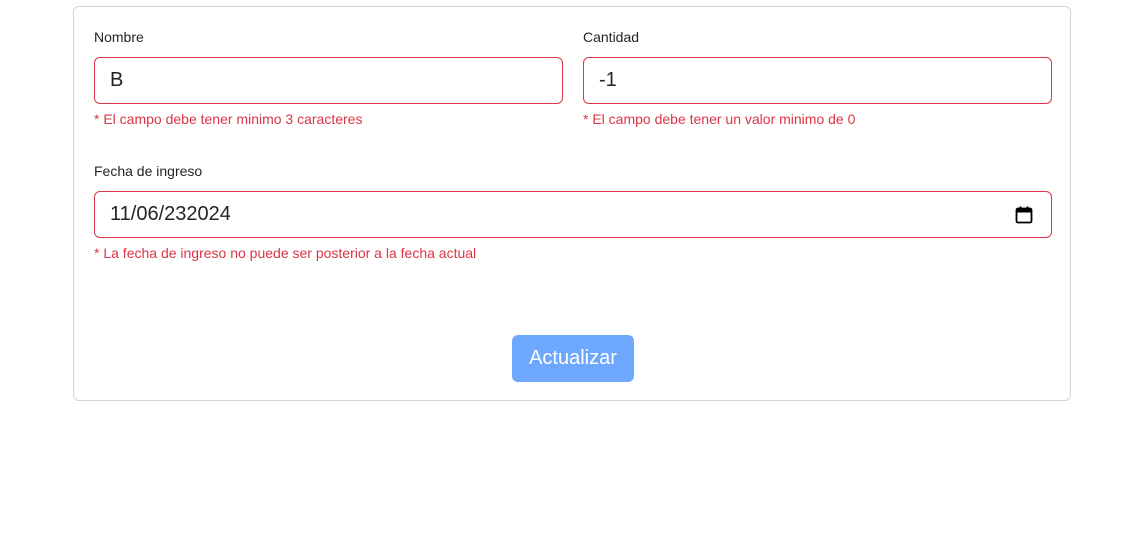 Image resolution: width=1145 pixels, height=533 pixels. What do you see at coordinates (611, 37) in the screenshot?
I see `cantidad-label: Cantidad` at bounding box center [611, 37].